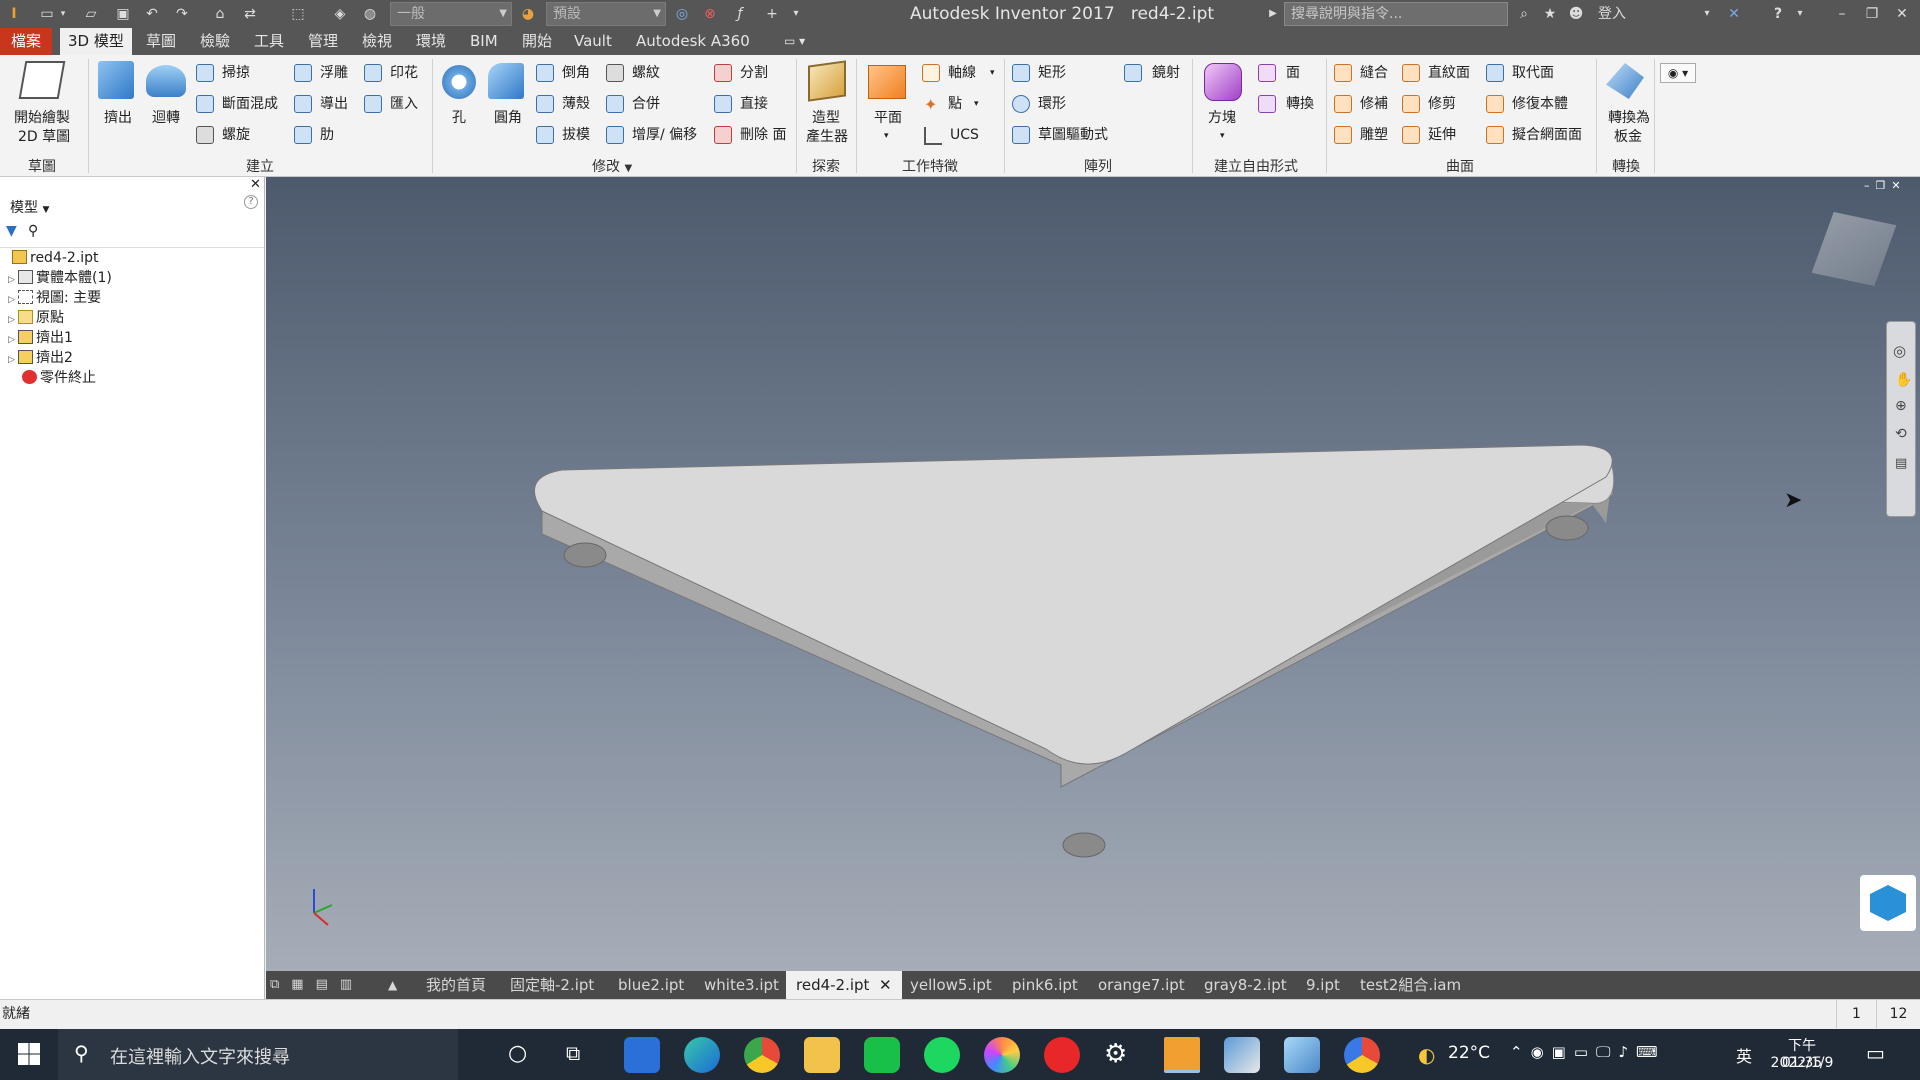 This screenshot has width=1920, height=1080. What do you see at coordinates (646, 104) in the screenshot?
I see `combine-button: 合併` at bounding box center [646, 104].